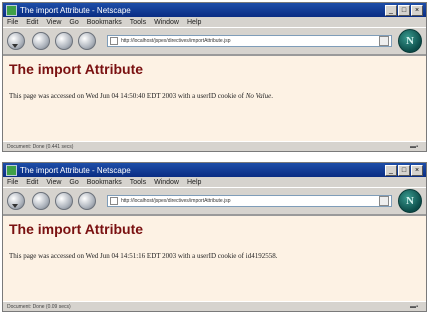  I want to click on status-text: Document: Done (0.441 secs), so click(40, 146).